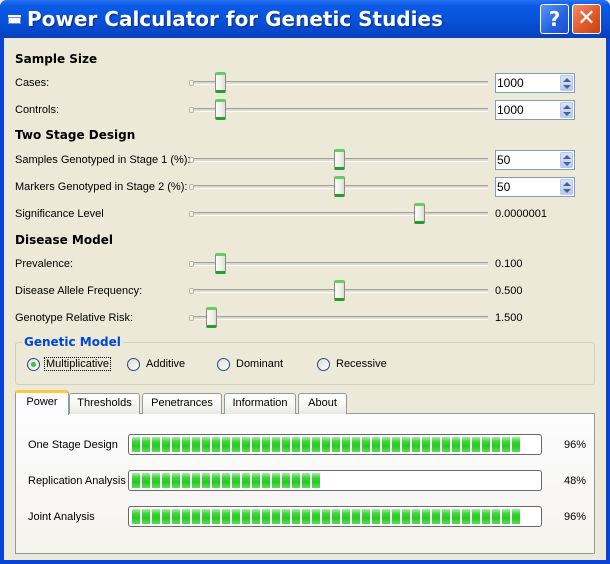 The height and width of the screenshot is (564, 610). Describe the element at coordinates (322, 403) in the screenshot. I see `tab-about: About` at that location.